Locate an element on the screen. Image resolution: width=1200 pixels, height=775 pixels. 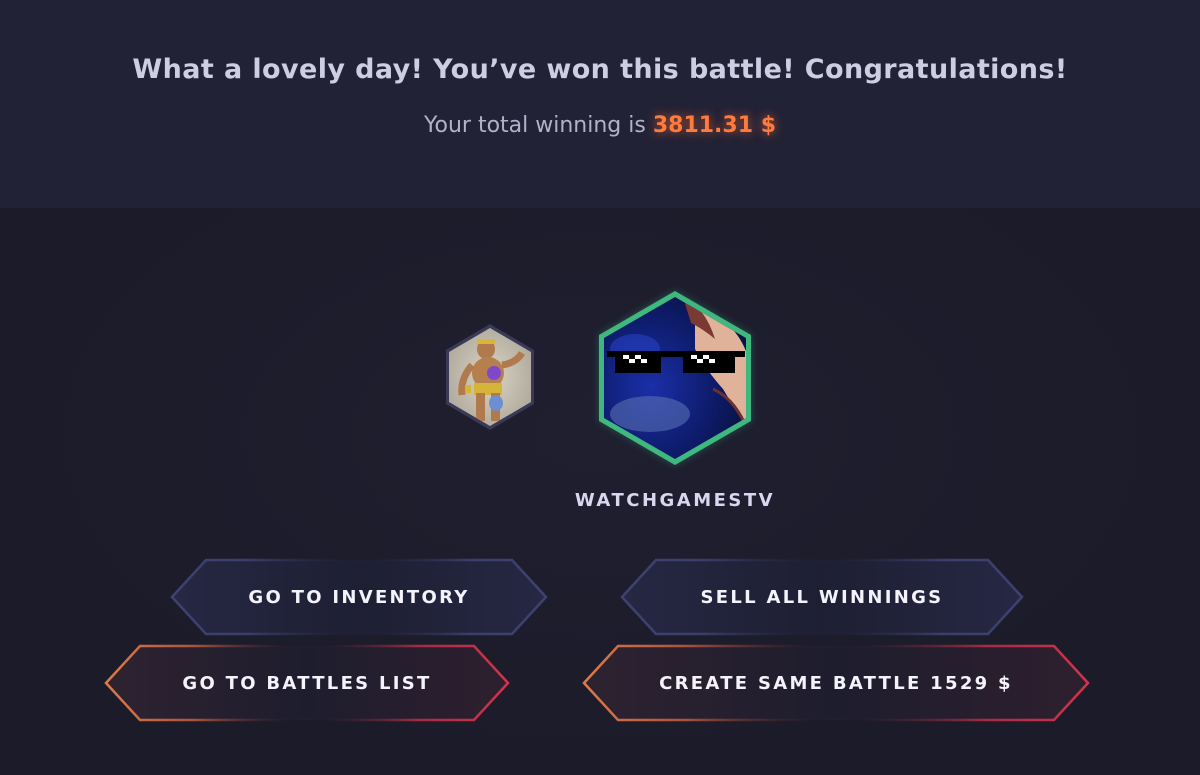
create-same-battle-label: CREATE SAME BATTLE 1529 $ is located at coordinates (836, 683).